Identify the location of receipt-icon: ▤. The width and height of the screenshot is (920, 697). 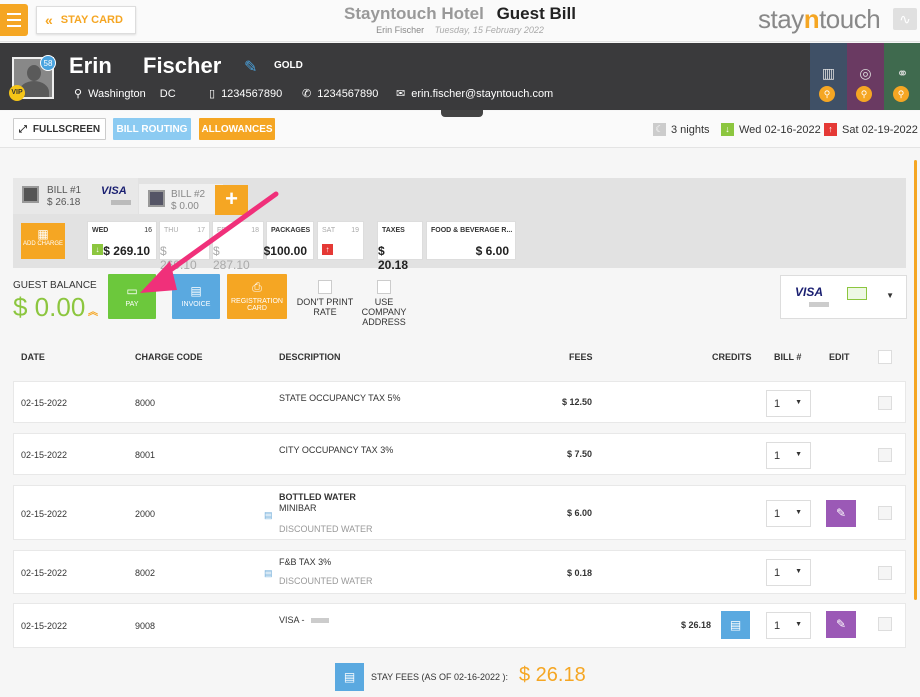
(735, 625).